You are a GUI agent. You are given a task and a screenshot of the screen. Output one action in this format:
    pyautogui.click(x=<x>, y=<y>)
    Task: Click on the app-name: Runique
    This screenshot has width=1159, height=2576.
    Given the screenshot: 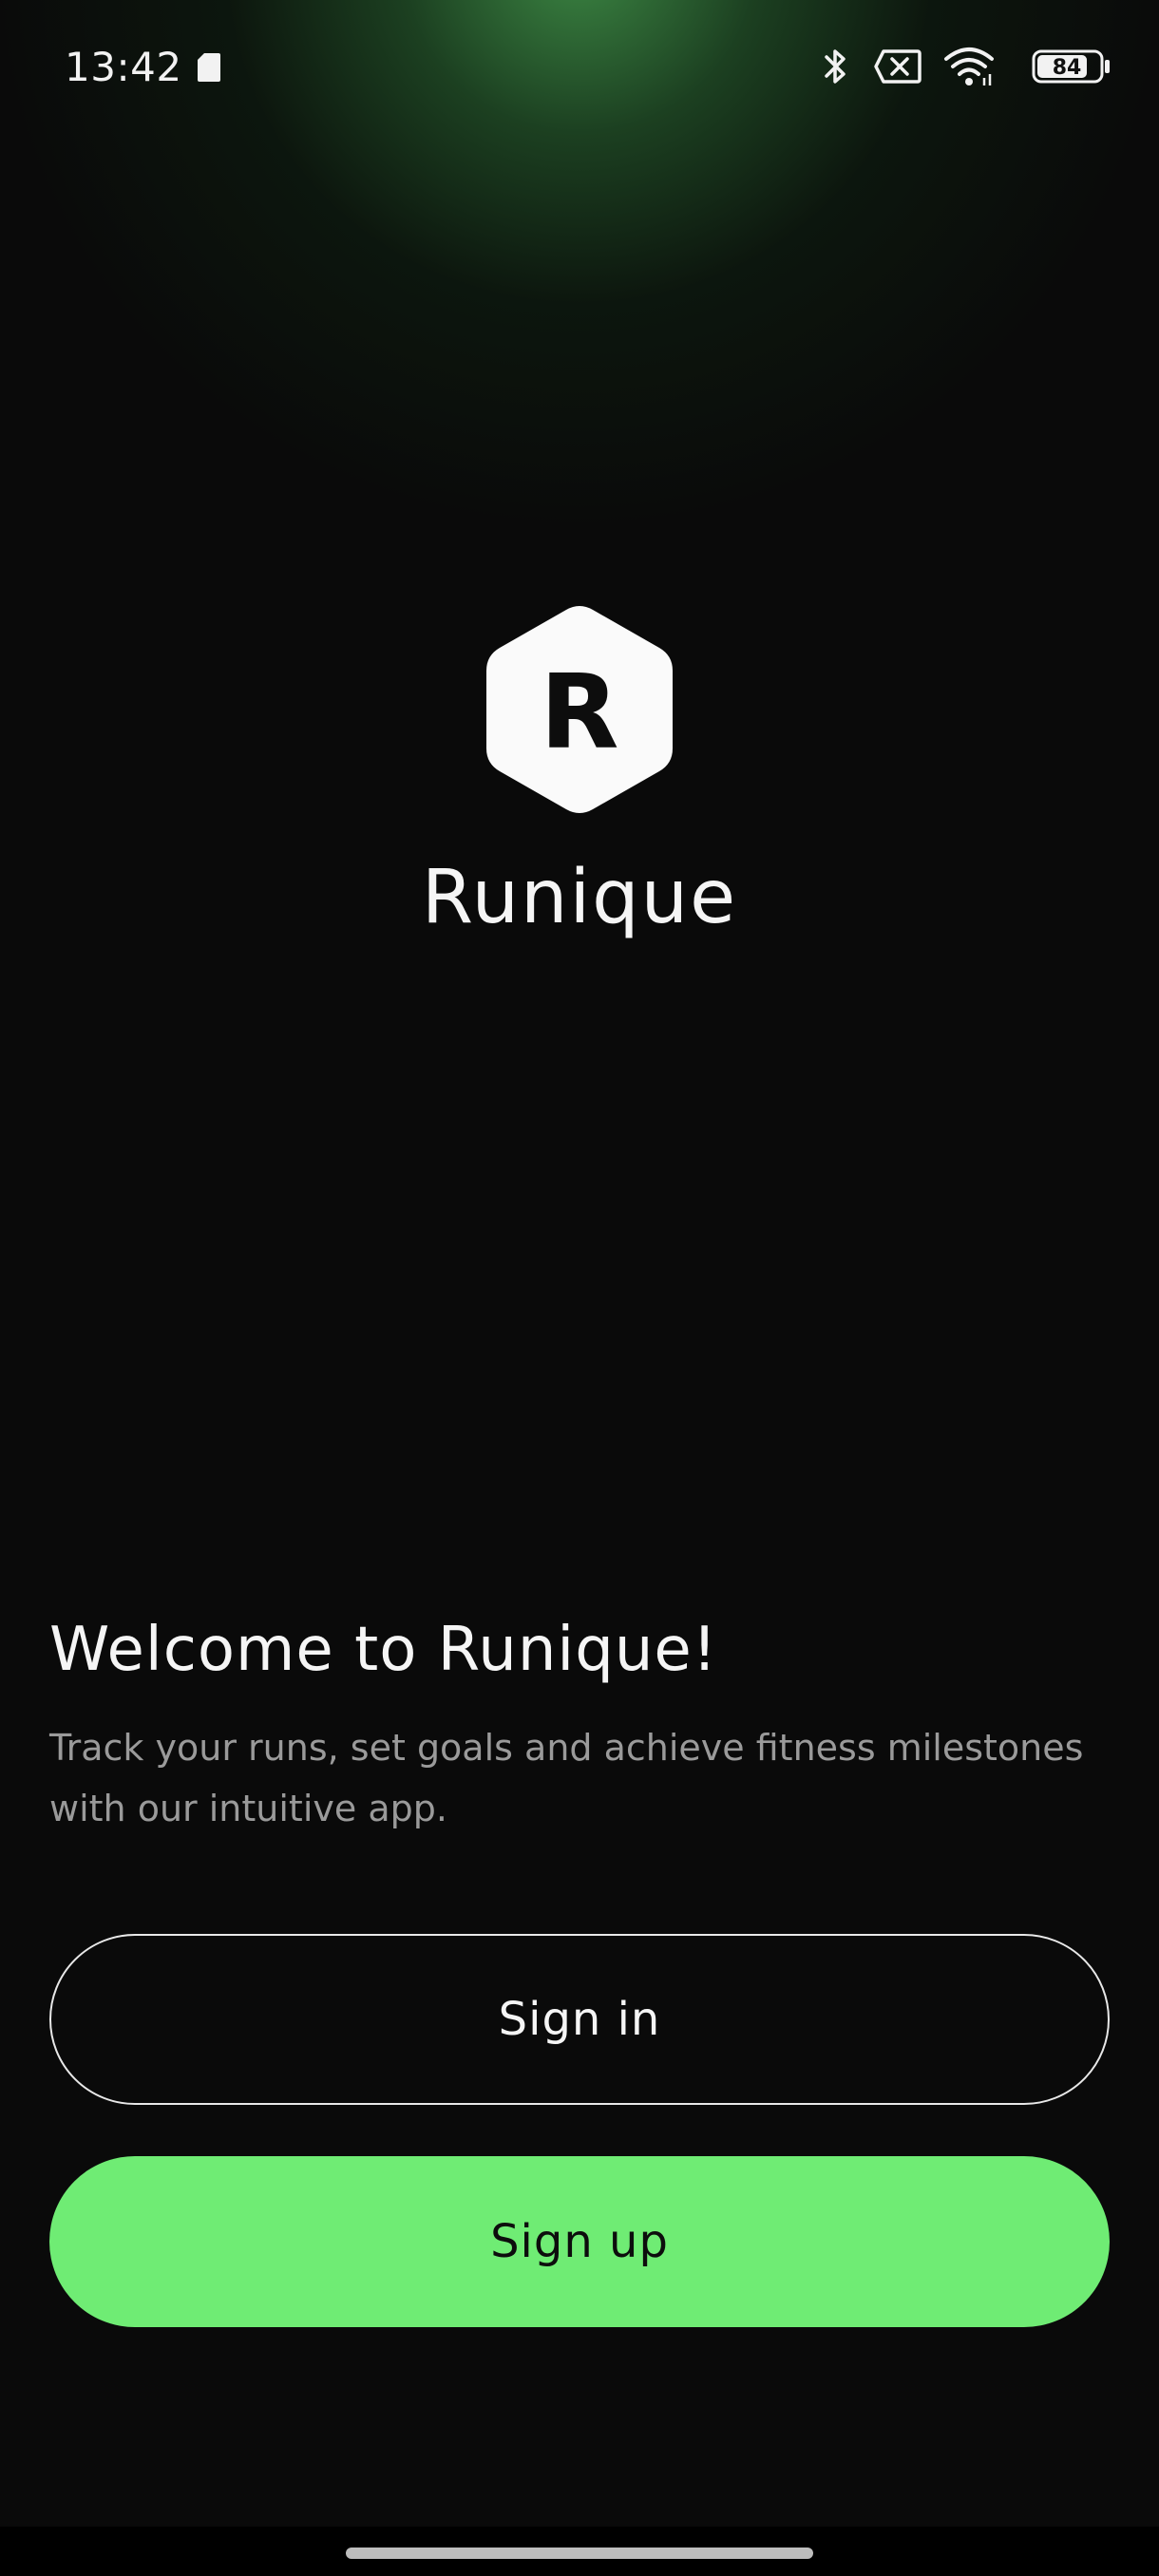 What is the action you would take?
    pyautogui.click(x=579, y=897)
    